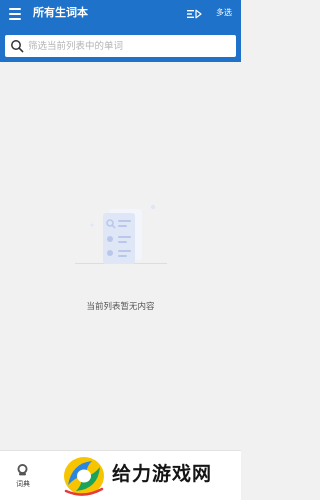 This screenshot has width=320, height=500. I want to click on empty-state-message: 当前列表暂无内容, so click(120, 307).